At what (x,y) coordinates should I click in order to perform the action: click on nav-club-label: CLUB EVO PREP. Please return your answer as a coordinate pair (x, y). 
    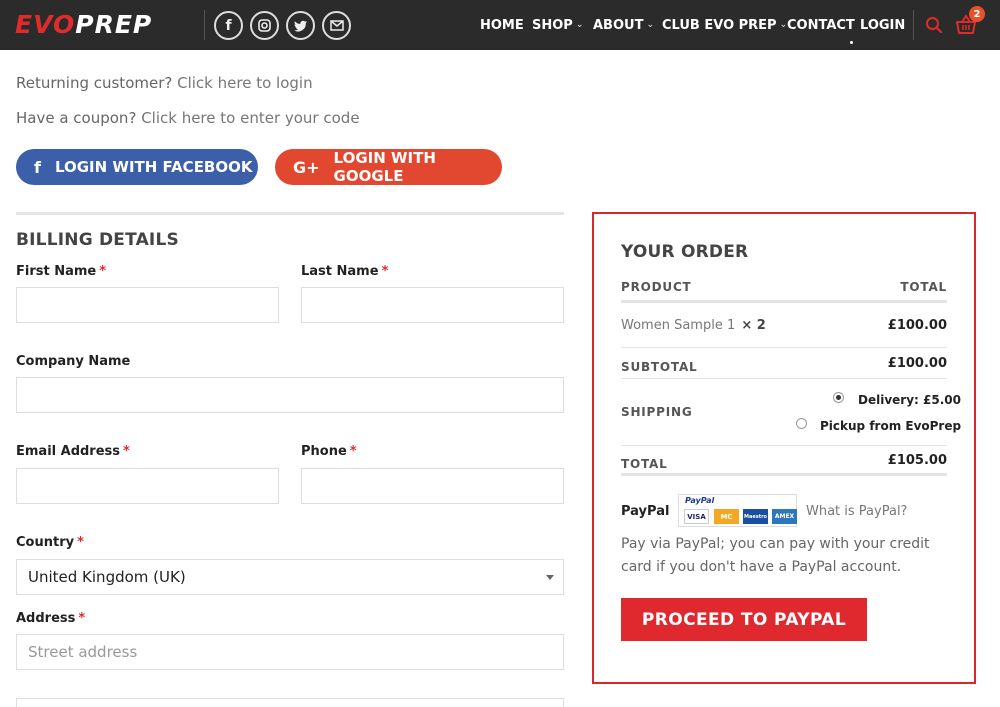
    Looking at the image, I should click on (719, 25).